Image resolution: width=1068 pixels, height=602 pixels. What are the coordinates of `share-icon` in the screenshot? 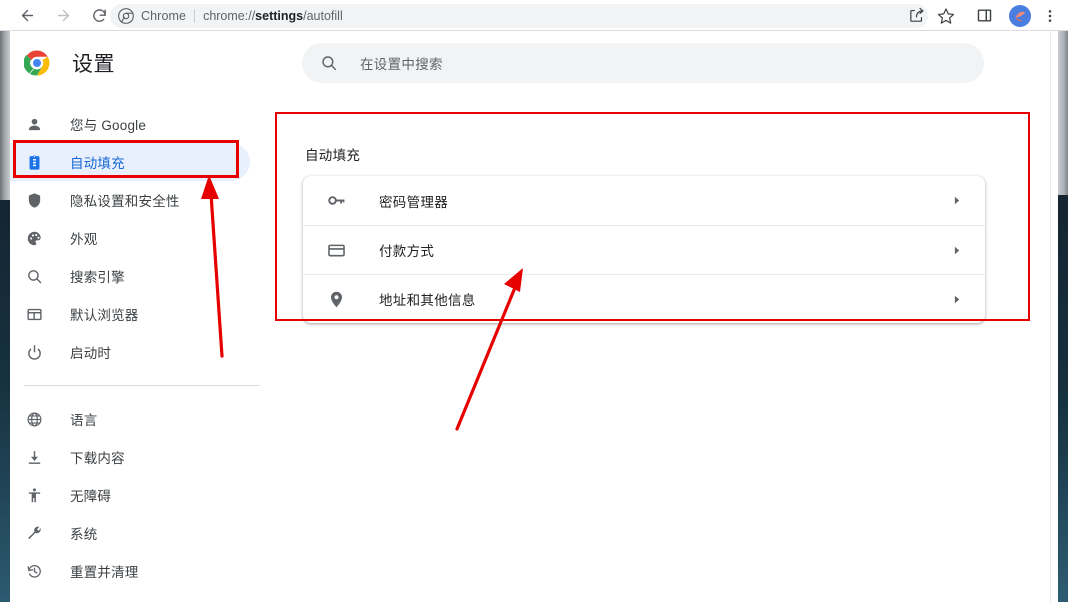 It's located at (916, 14).